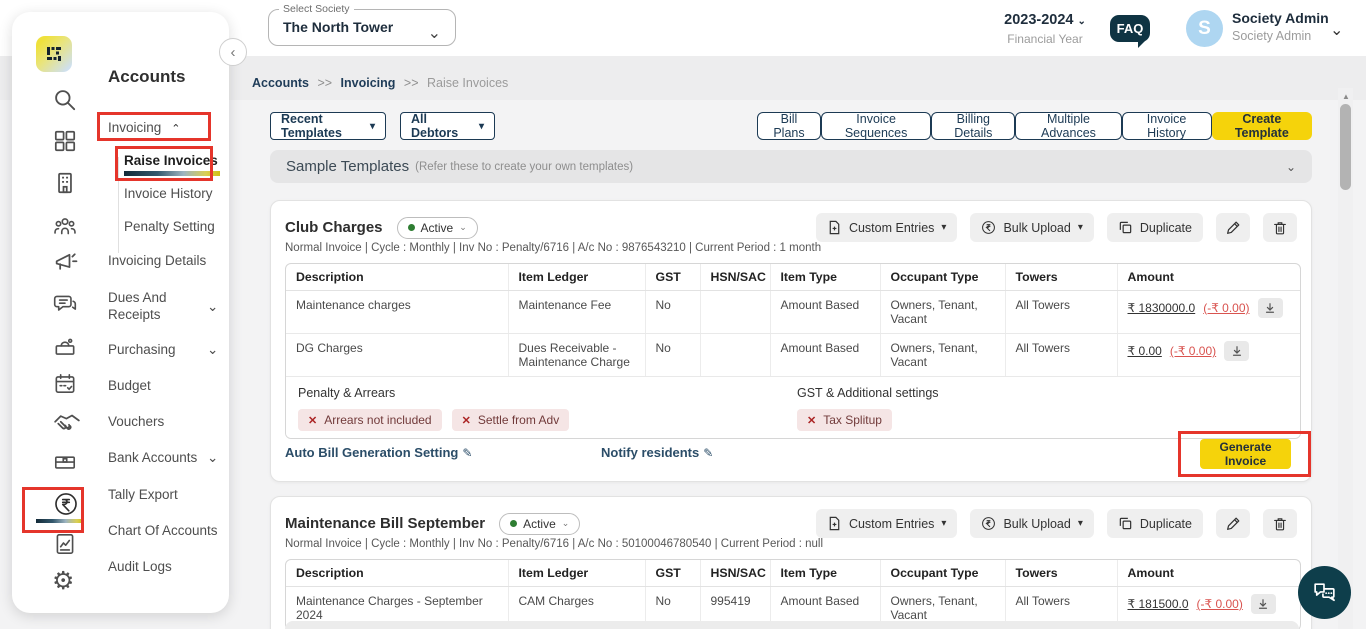  Describe the element at coordinates (735, 355) in the screenshot. I see `cell-hsn-sac` at that location.